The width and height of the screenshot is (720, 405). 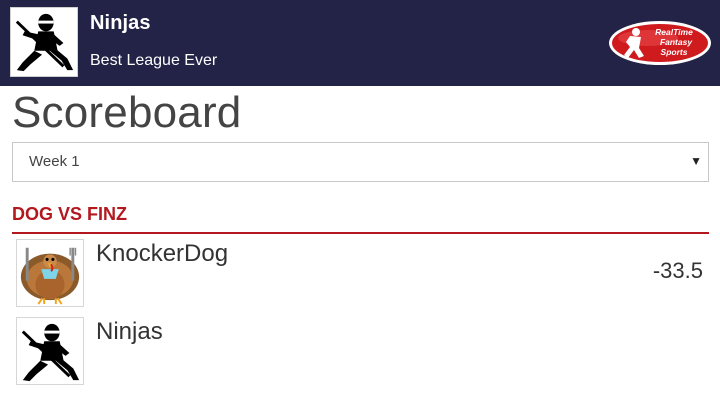 What do you see at coordinates (360, 162) in the screenshot?
I see `week-select: Week 1 ▼` at bounding box center [360, 162].